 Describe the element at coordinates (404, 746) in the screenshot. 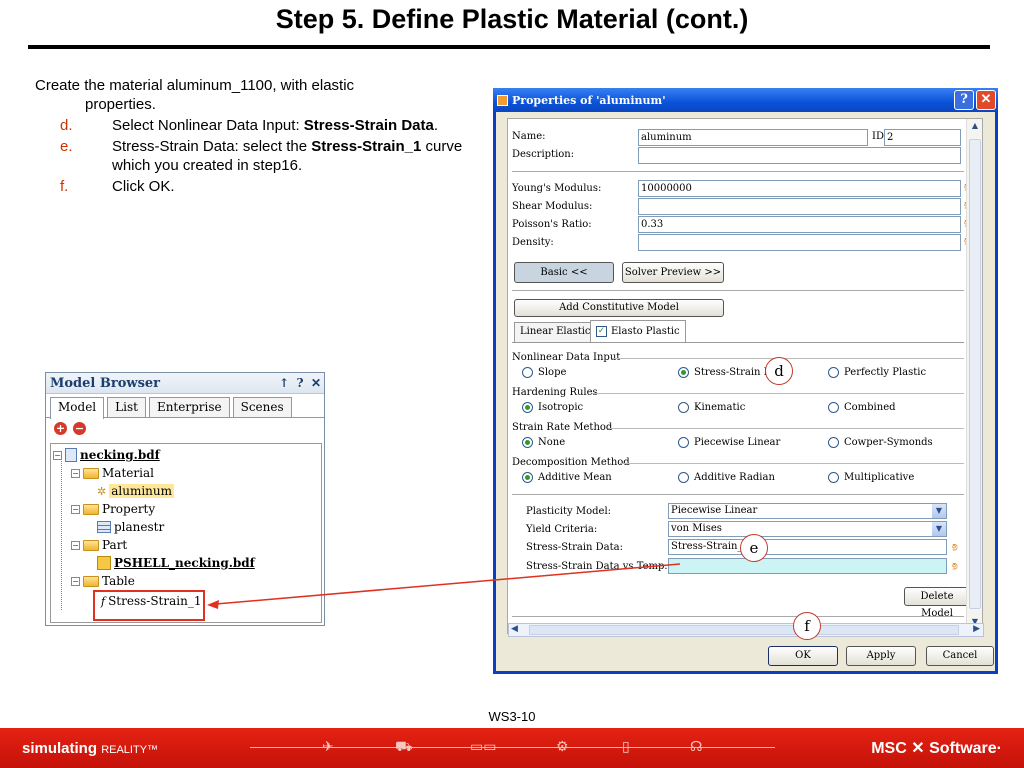

I see `car-icon: ⛟` at that location.